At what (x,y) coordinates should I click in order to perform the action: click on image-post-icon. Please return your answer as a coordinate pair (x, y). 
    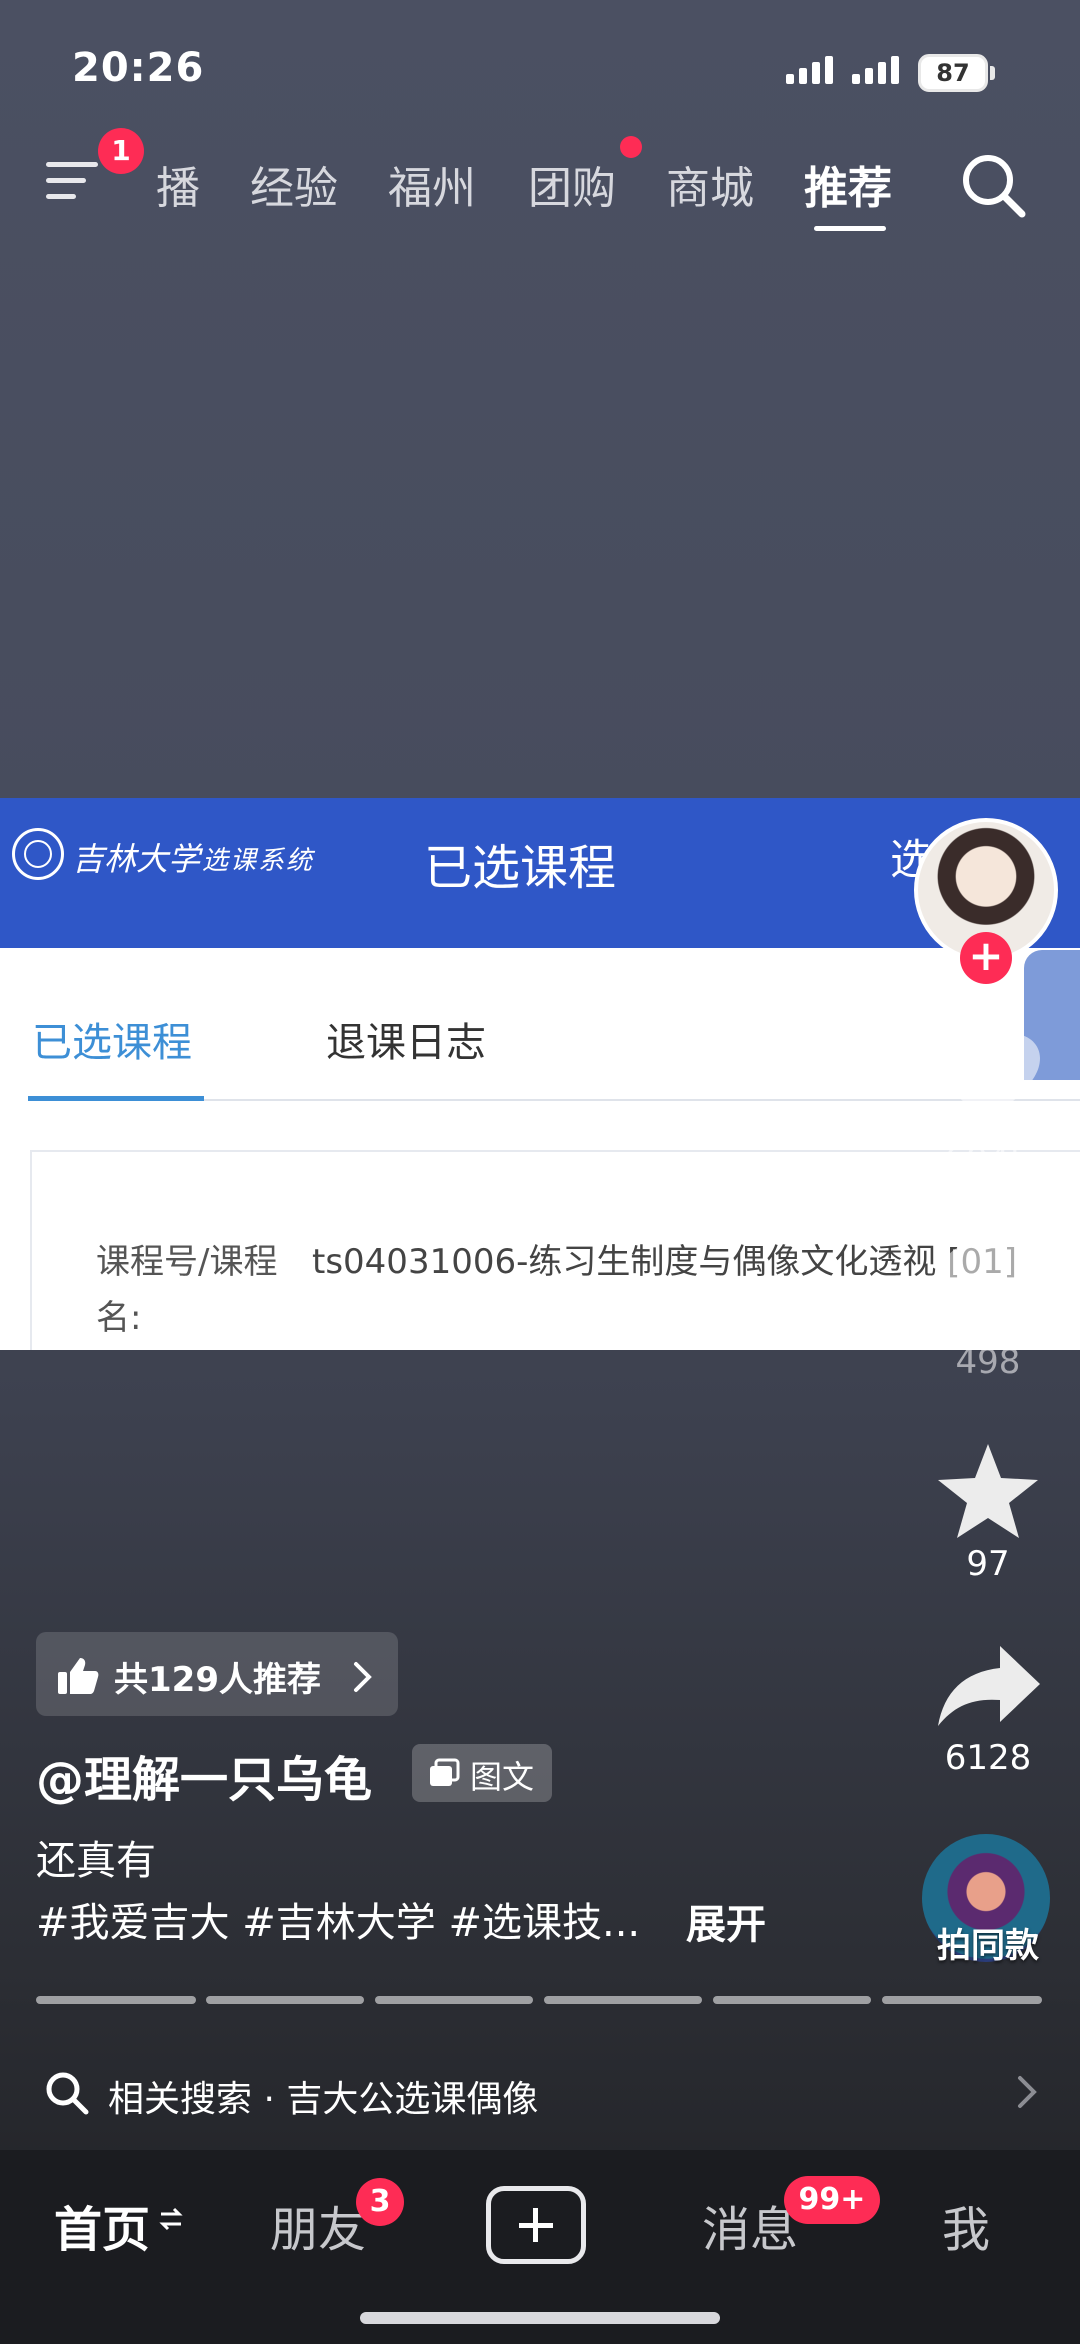
    Looking at the image, I should click on (445, 1772).